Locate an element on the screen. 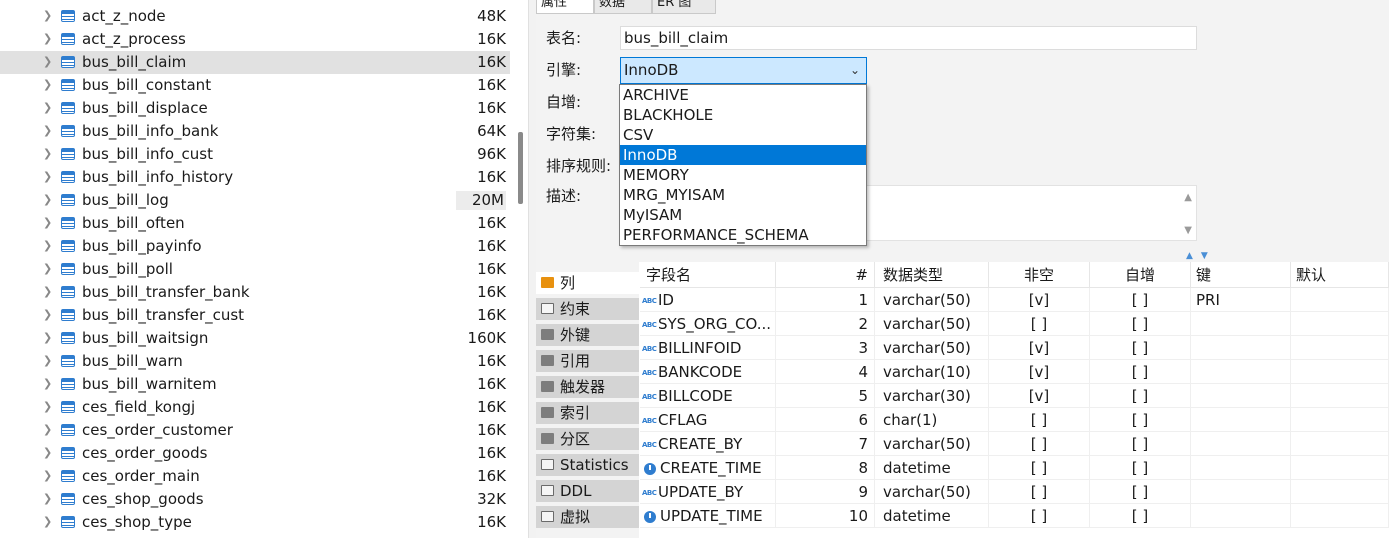 This screenshot has width=1389, height=538. section-tab: 约束 is located at coordinates (587, 310).